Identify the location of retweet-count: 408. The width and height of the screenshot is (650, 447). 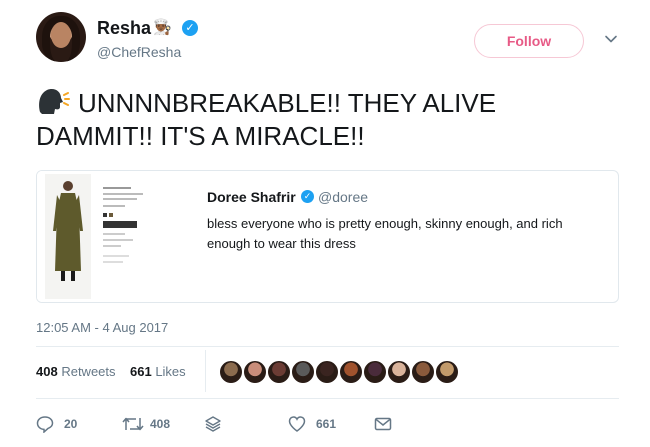
(160, 424).